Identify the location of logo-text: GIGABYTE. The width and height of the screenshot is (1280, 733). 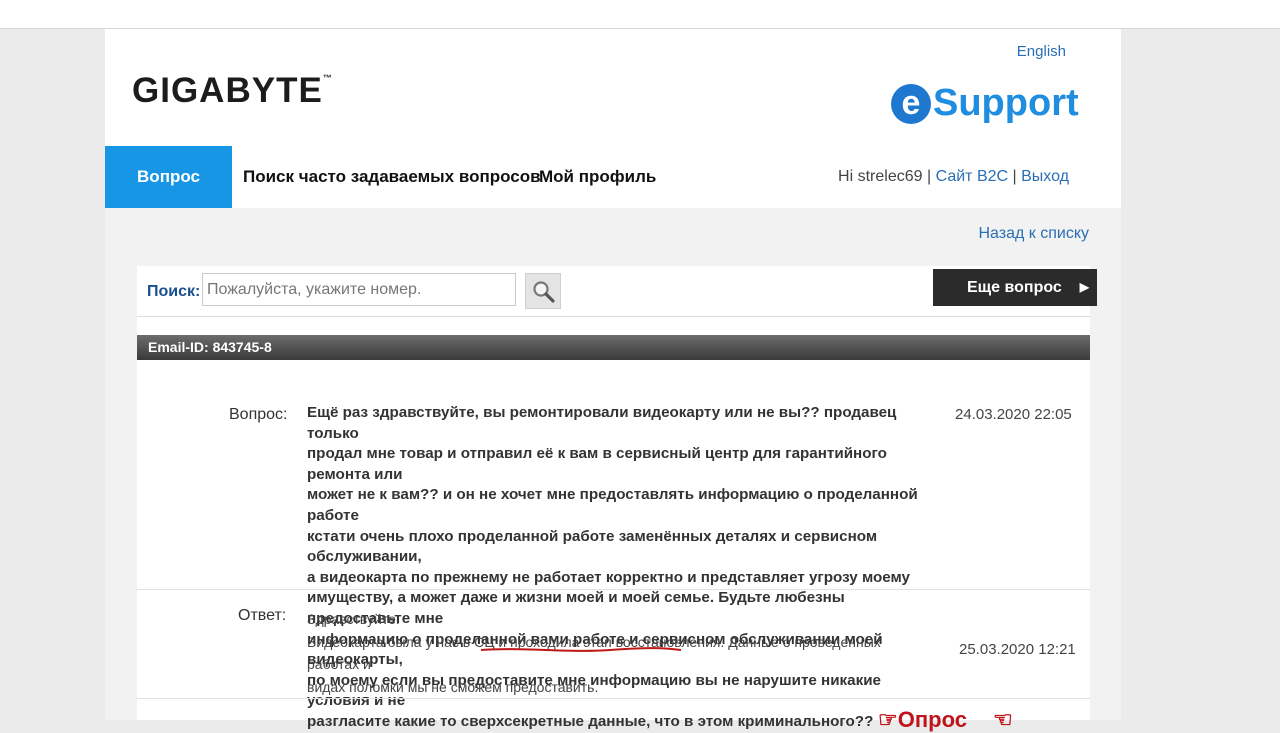
(227, 90).